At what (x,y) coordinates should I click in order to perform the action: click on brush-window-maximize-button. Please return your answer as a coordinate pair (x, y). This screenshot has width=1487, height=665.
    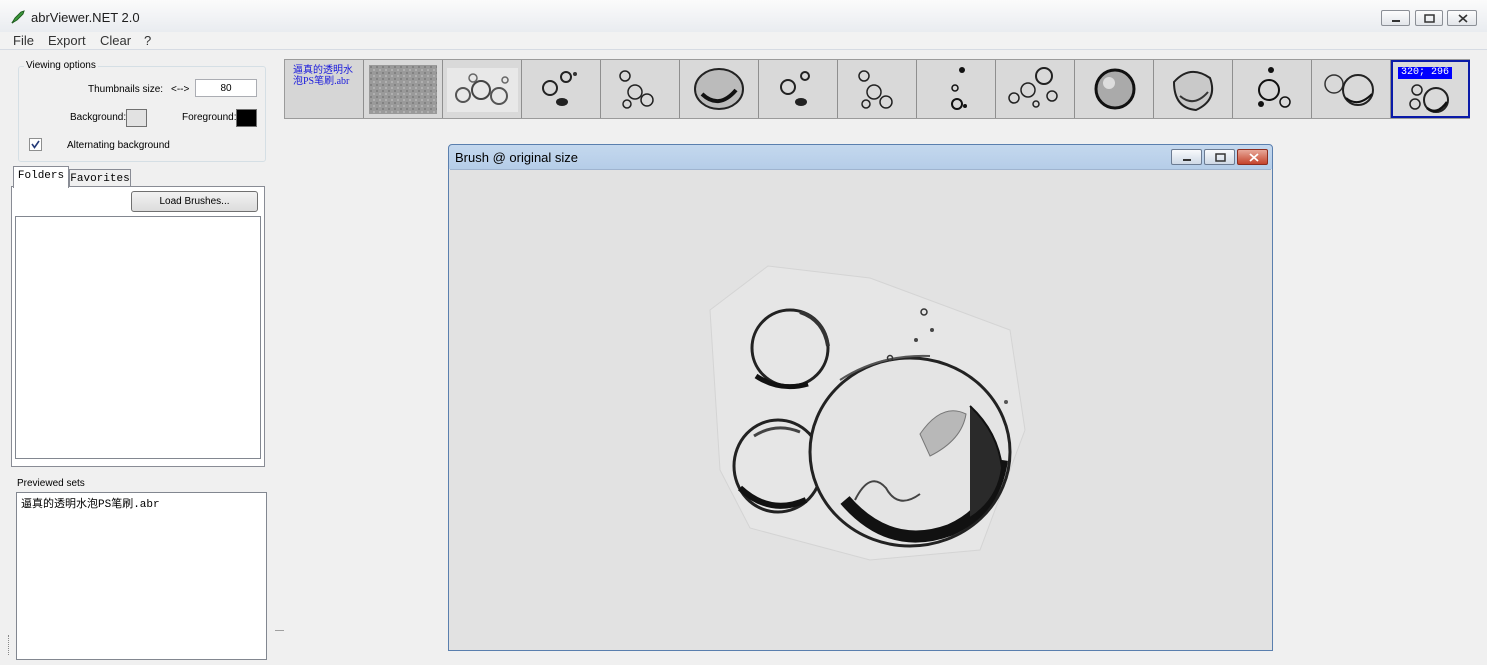
    Looking at the image, I should click on (1219, 157).